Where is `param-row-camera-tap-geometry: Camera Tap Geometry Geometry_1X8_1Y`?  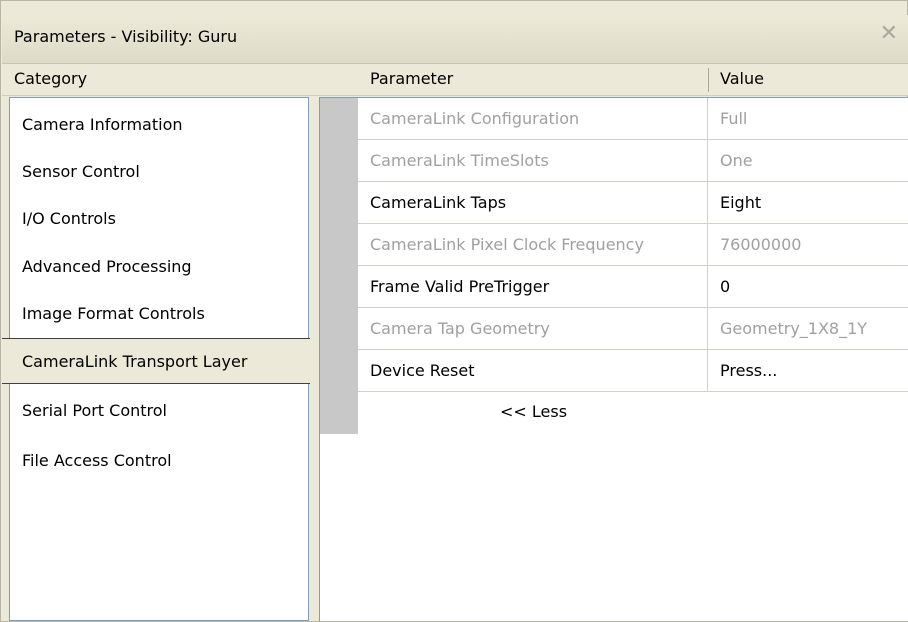 param-row-camera-tap-geometry: Camera Tap Geometry Geometry_1X8_1Y is located at coordinates (633, 329).